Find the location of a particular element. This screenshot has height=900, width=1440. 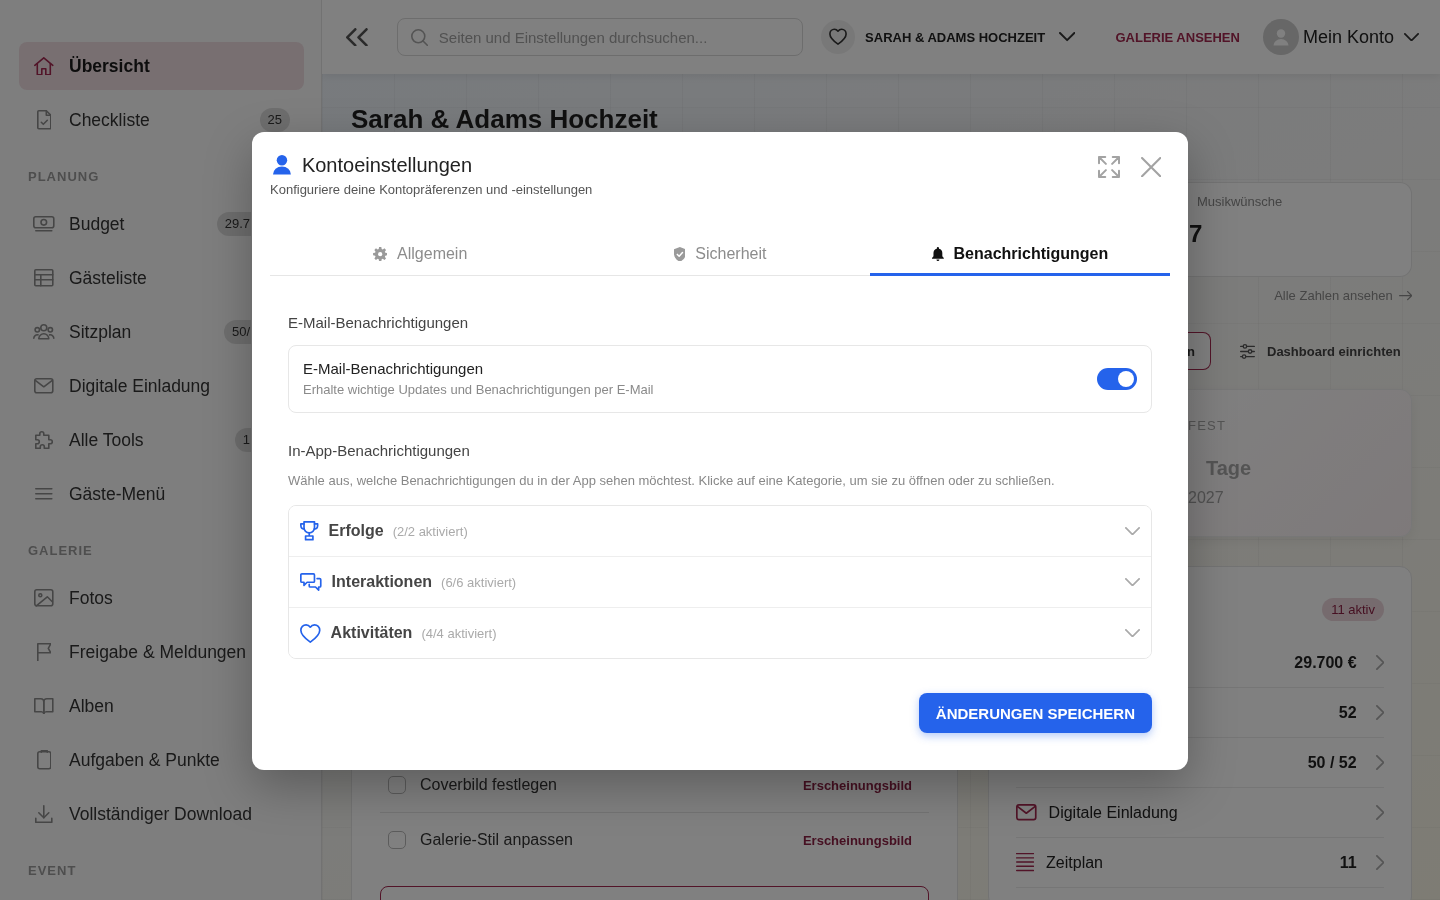

count-badge: 50/ is located at coordinates (237, 332).